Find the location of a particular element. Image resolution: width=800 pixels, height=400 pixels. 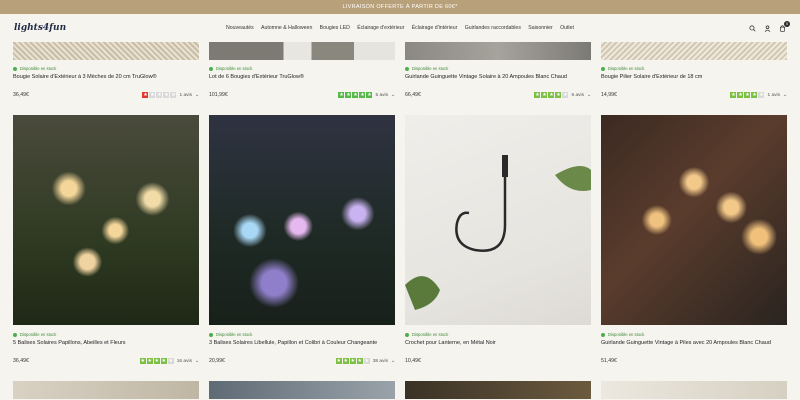

nav-item-eclairage-exterieur: Éclairage d'extérieur is located at coordinates (380, 28).